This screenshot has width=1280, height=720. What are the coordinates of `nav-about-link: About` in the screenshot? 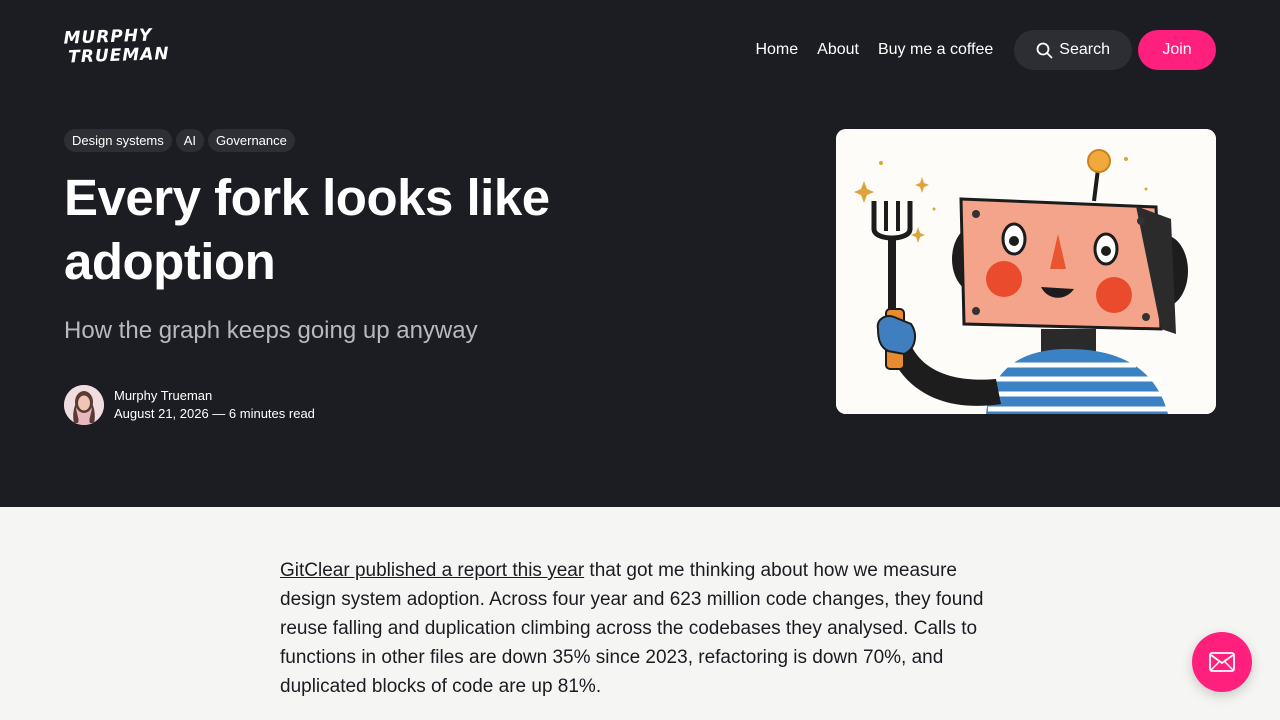 It's located at (838, 50).